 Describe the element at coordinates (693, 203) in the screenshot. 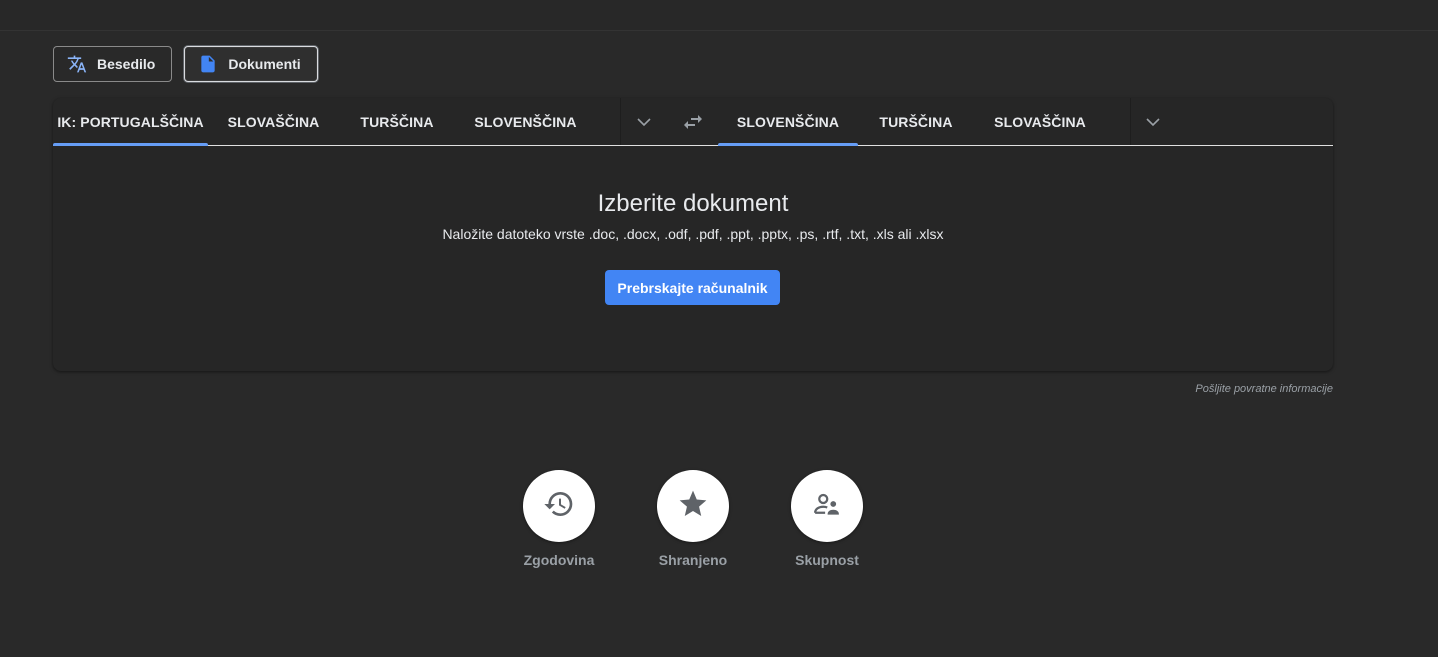

I see `upload-title: Izberite dokument` at that location.